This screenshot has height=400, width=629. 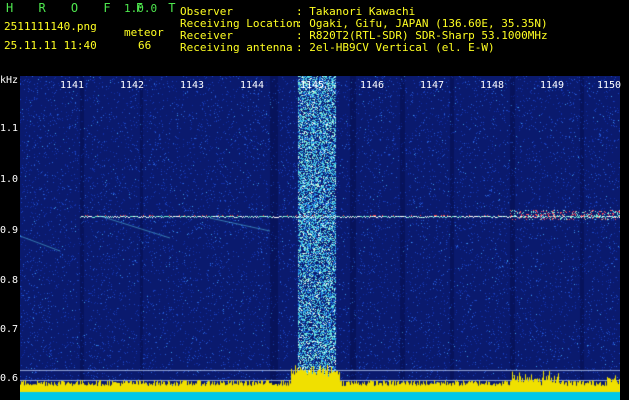 What do you see at coordinates (492, 85) in the screenshot?
I see `x-tick: 1148` at bounding box center [492, 85].